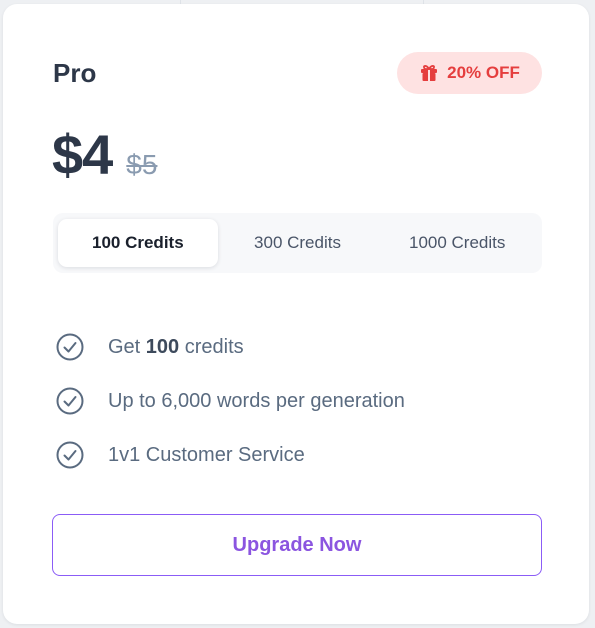 This screenshot has height=628, width=595. Describe the element at coordinates (457, 243) in the screenshot. I see `tab-1000-credits: 1000 Credits` at that location.